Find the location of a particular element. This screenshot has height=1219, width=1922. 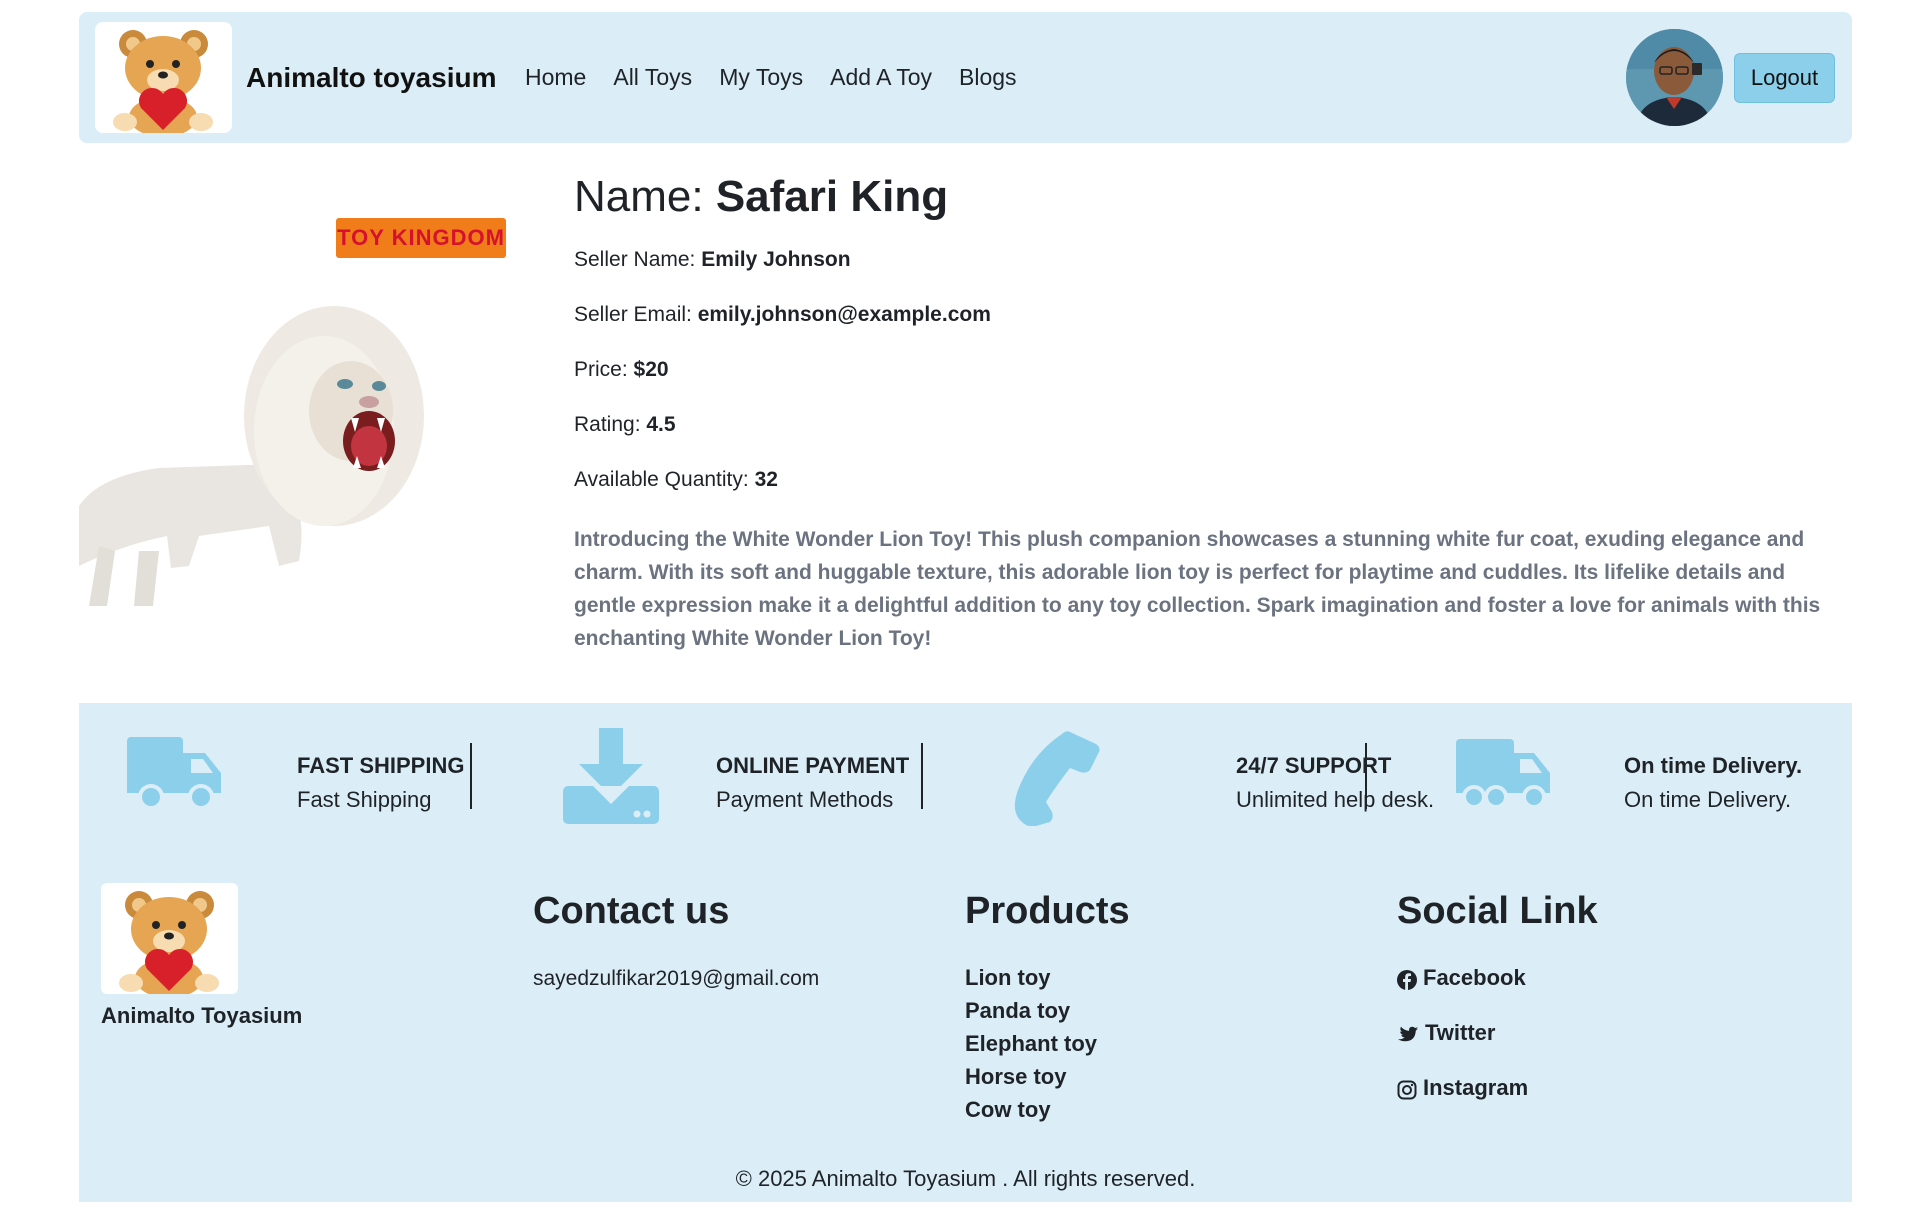

twitter-icon is located at coordinates (1408, 1035).